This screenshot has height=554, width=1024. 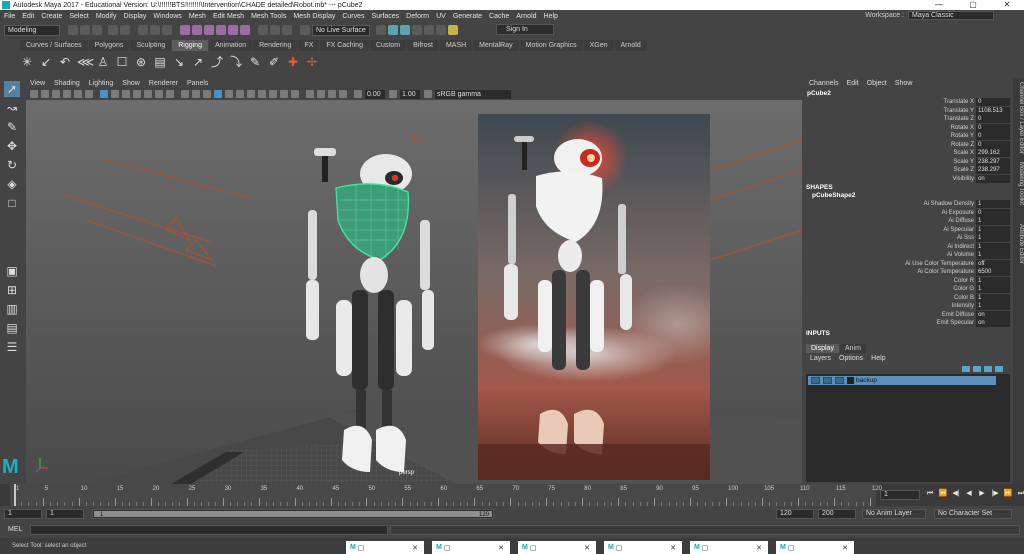 I want to click on minimized-window-2: M ▢ ✕, so click(x=471, y=547).